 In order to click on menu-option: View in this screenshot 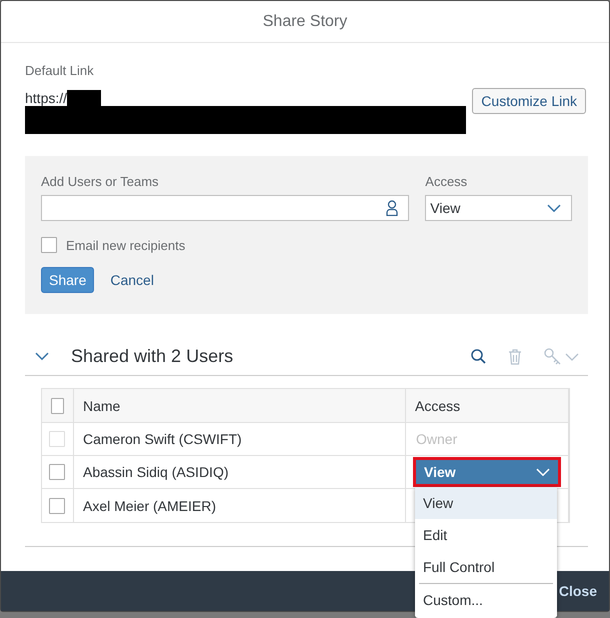, I will do `click(486, 503)`.